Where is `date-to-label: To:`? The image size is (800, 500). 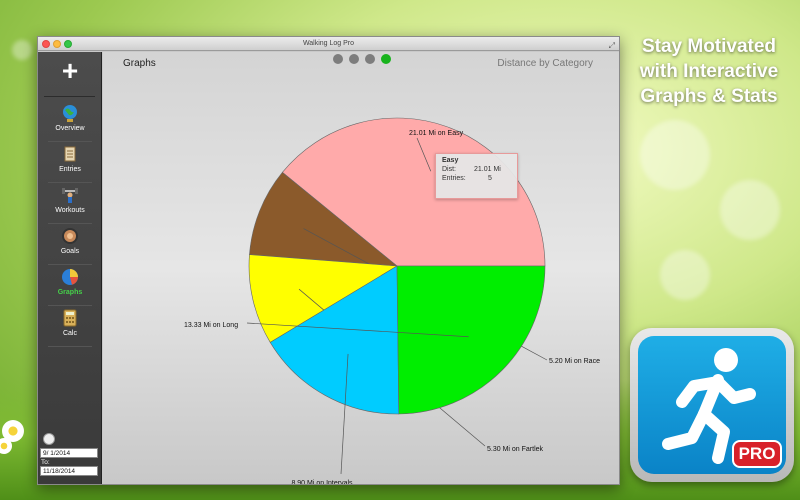
date-to-label: To: is located at coordinates (45, 462).